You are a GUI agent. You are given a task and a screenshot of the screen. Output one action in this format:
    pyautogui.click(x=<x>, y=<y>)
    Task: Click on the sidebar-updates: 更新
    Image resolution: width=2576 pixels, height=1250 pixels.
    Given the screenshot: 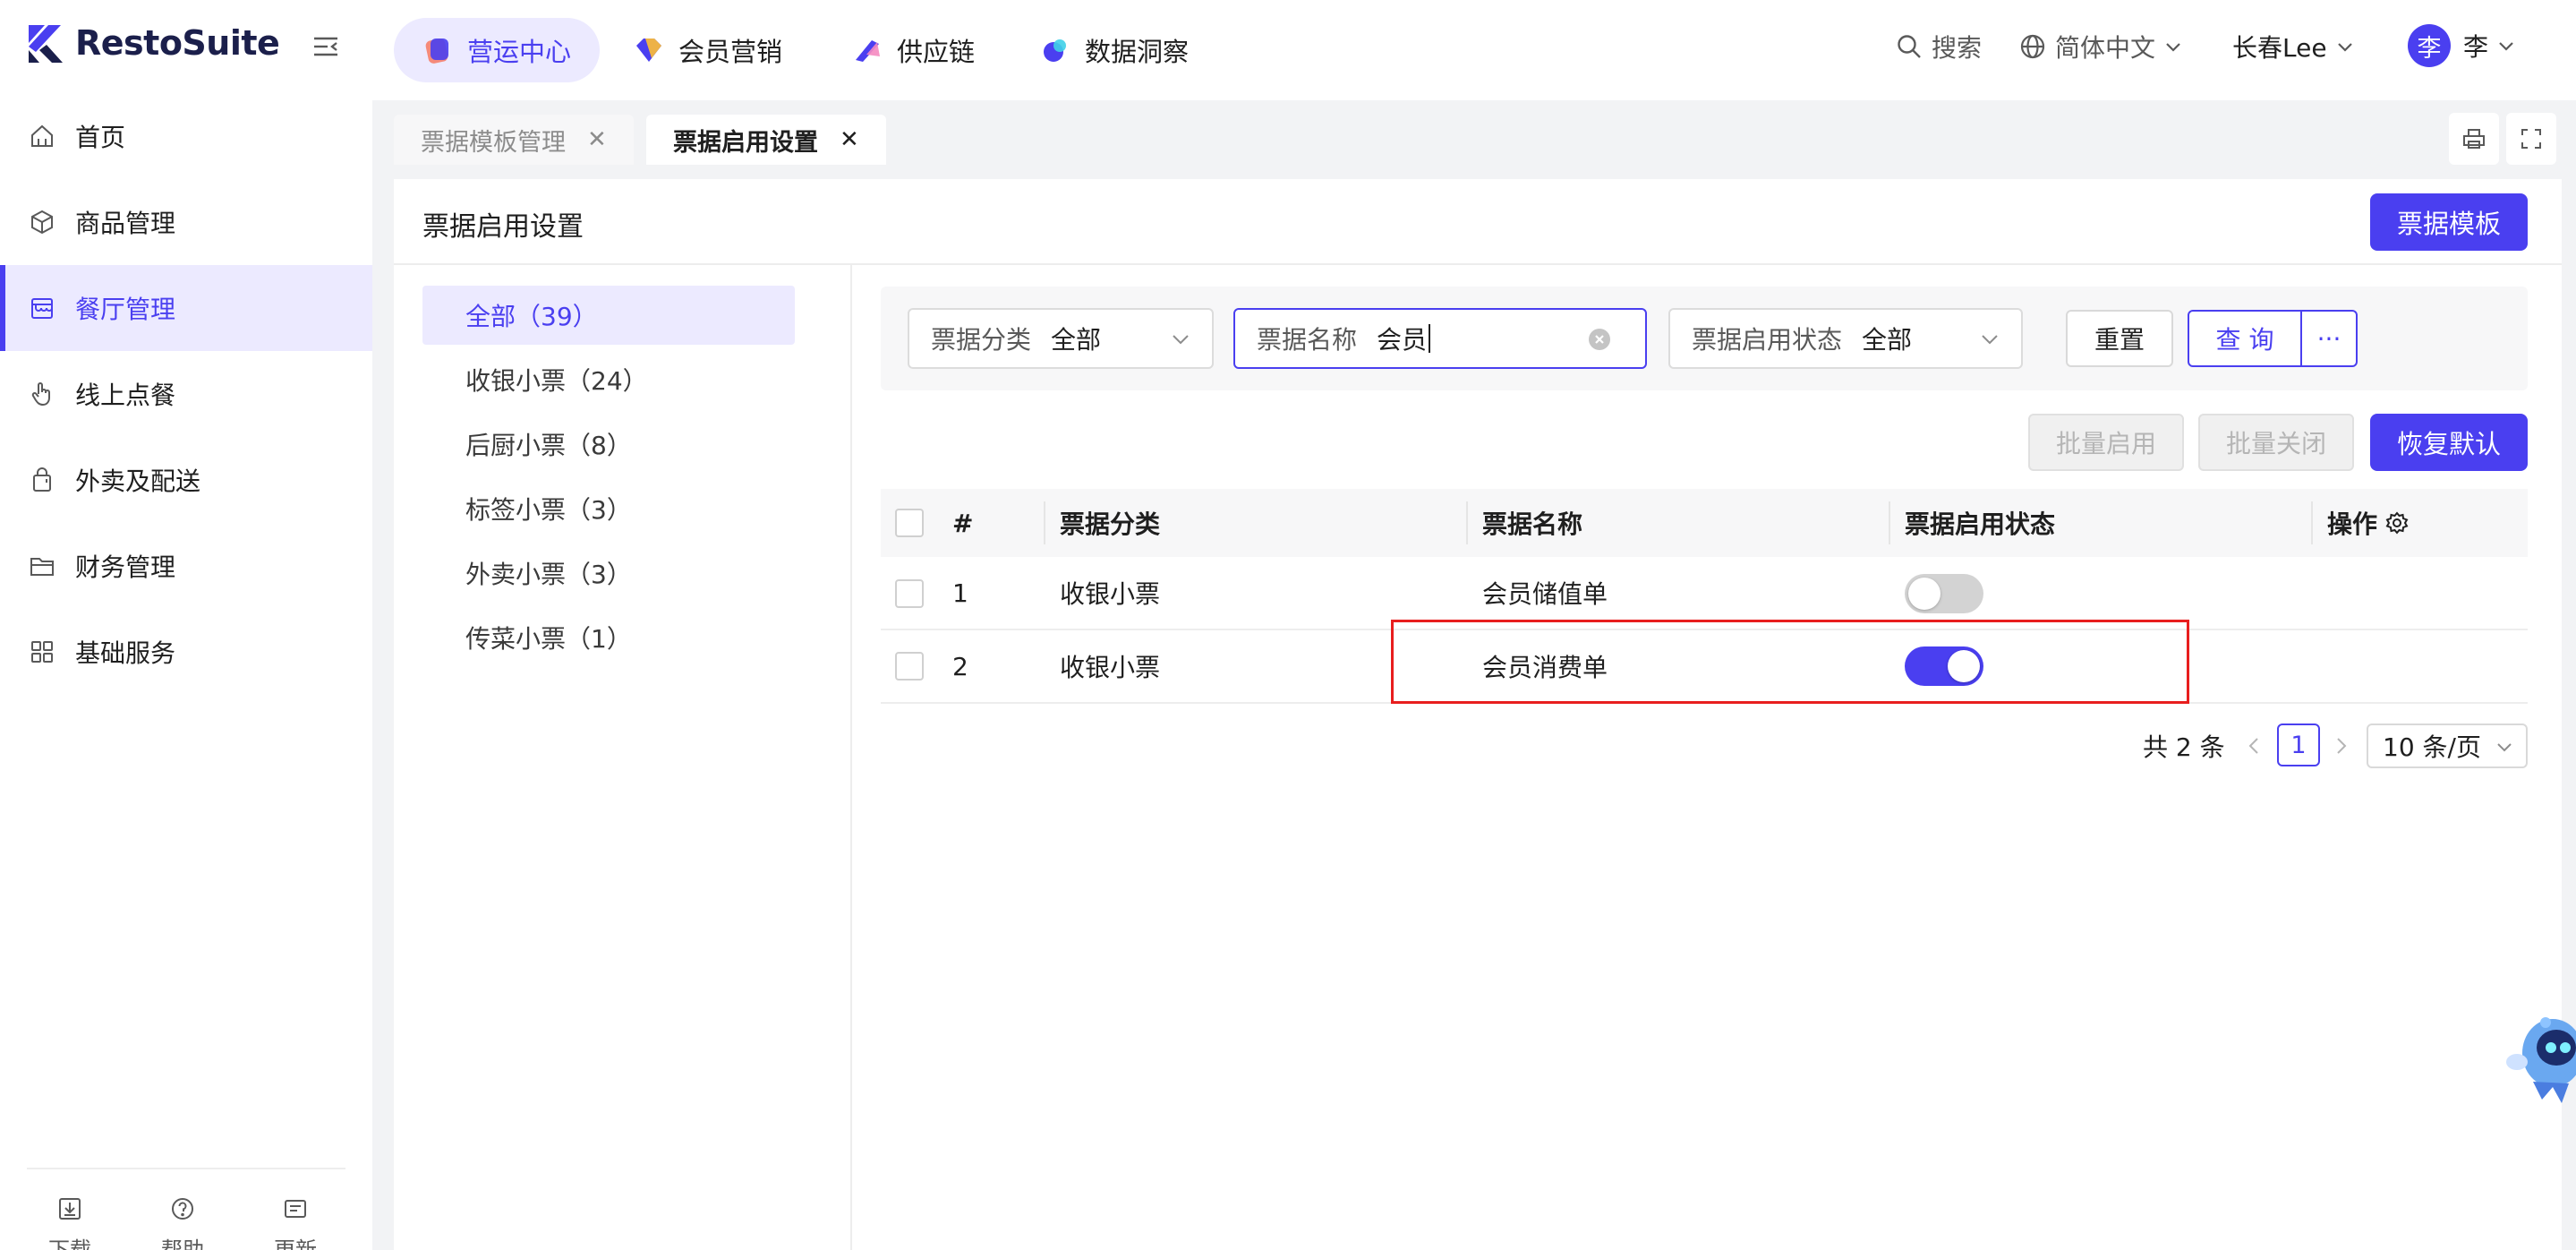 What is the action you would take?
    pyautogui.click(x=295, y=1223)
    